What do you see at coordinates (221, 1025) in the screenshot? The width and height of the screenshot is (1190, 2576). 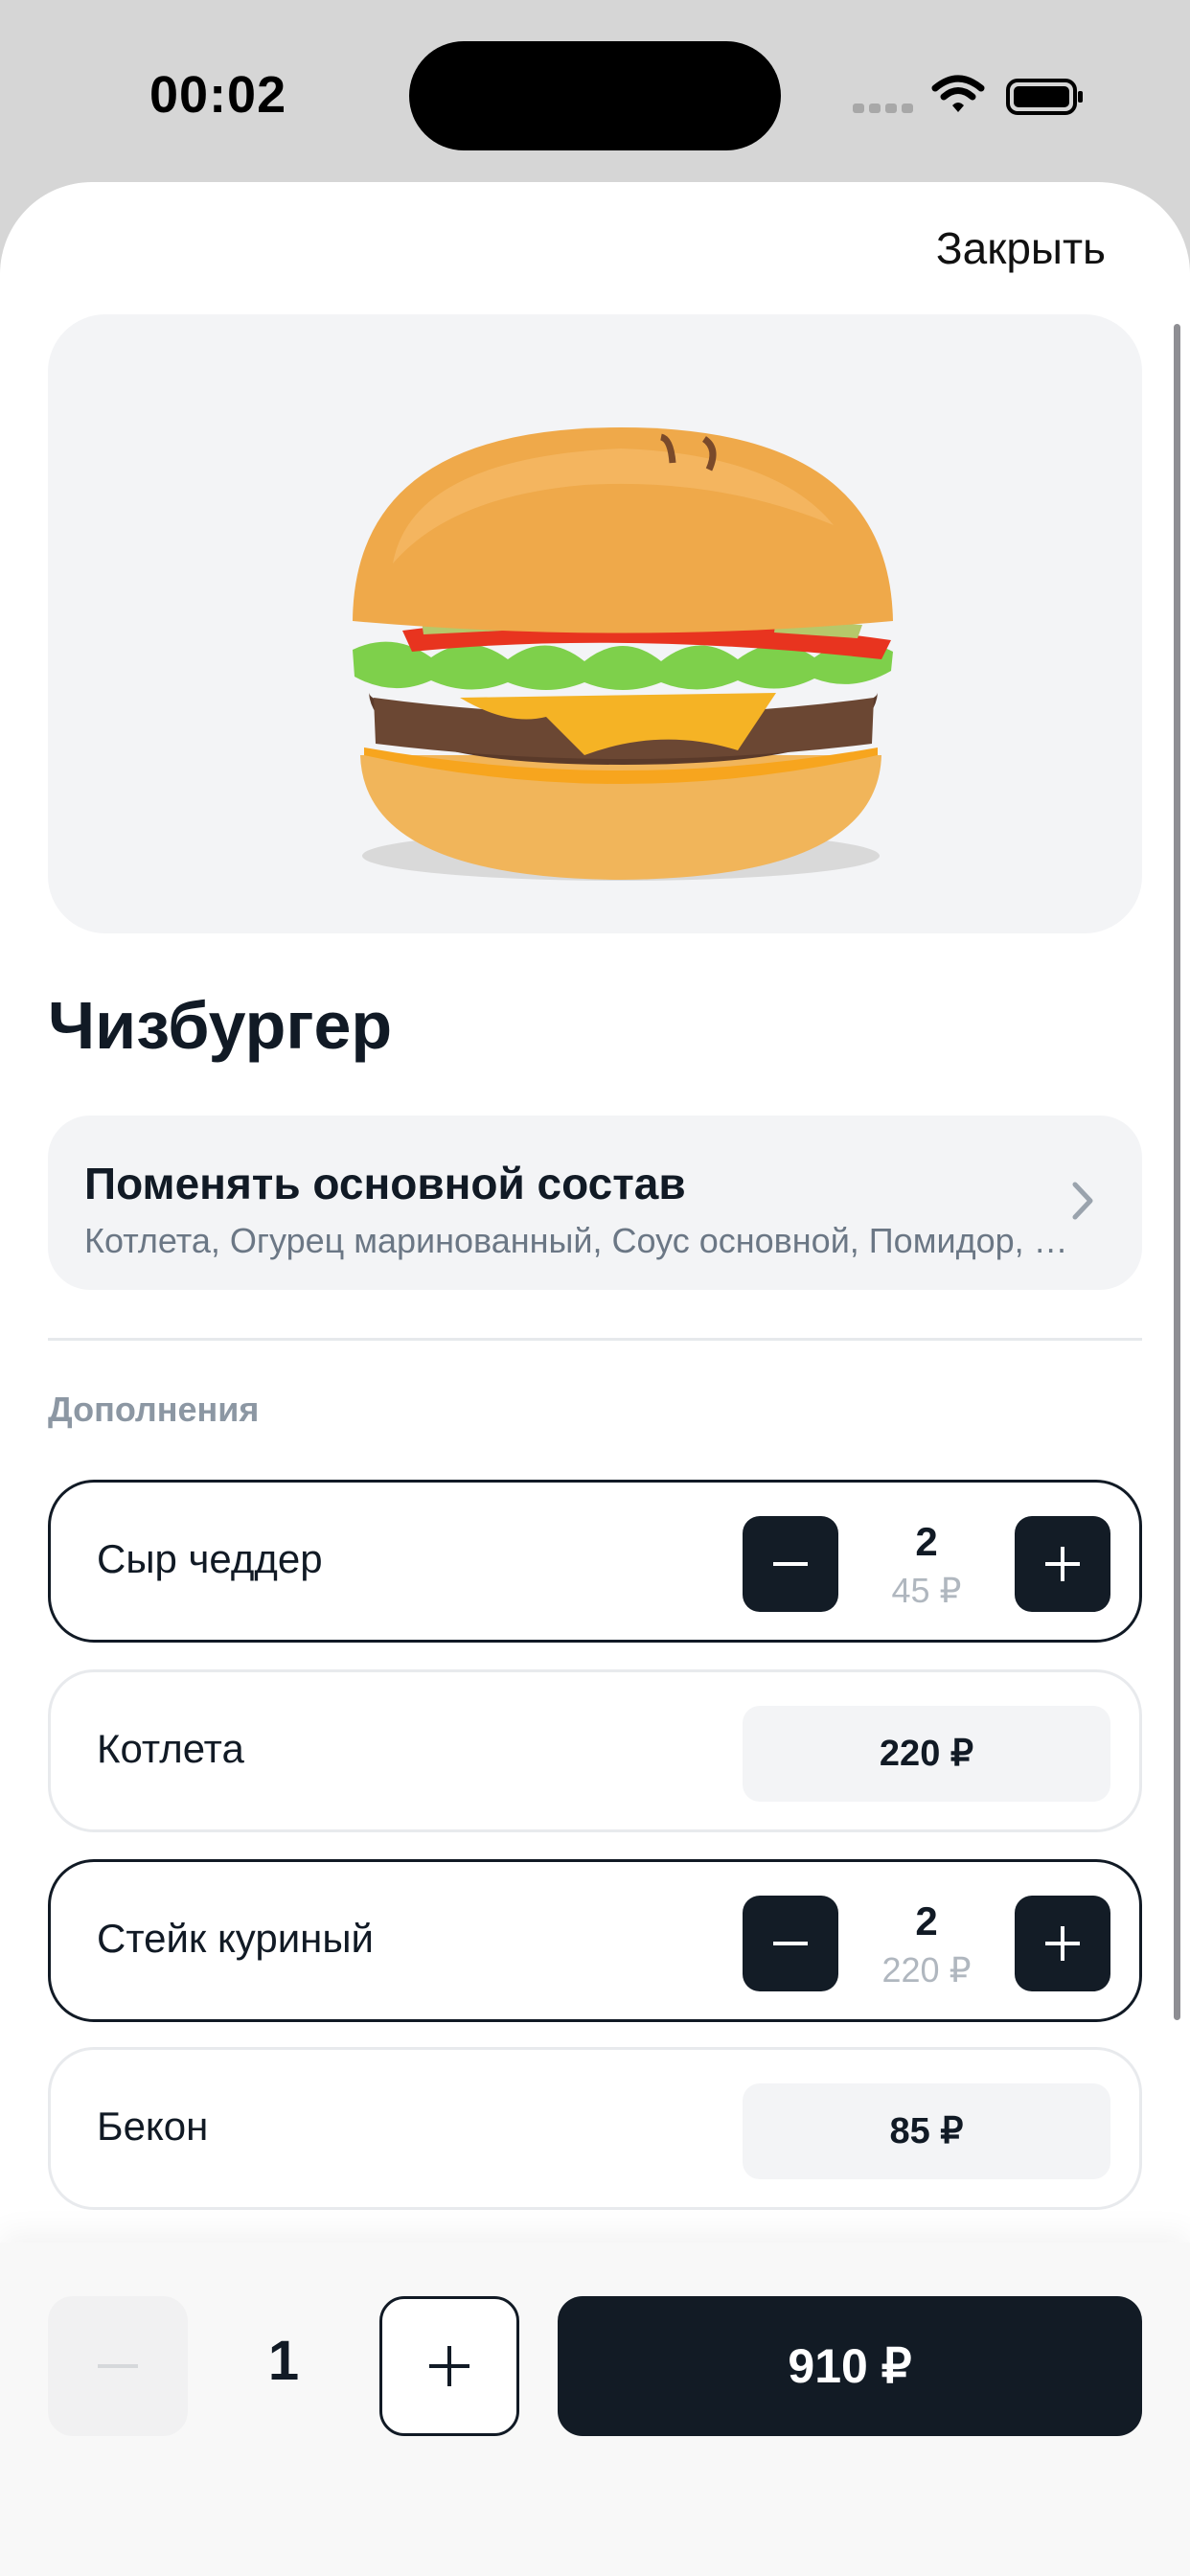 I see `product-title: Чизбургер` at bounding box center [221, 1025].